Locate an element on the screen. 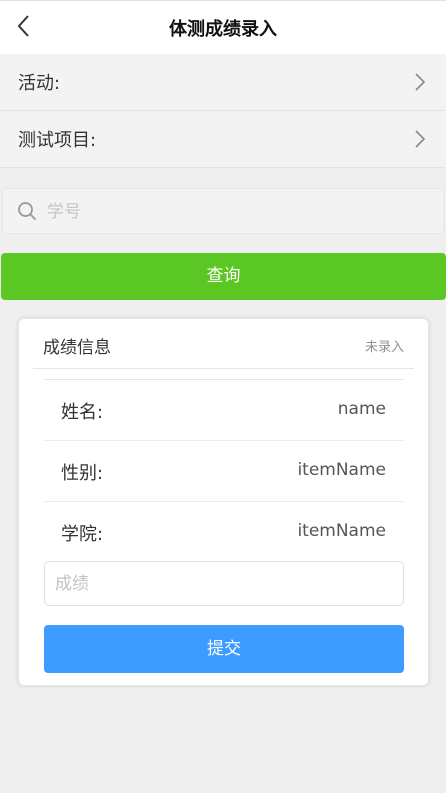  search-icon is located at coordinates (27, 211).